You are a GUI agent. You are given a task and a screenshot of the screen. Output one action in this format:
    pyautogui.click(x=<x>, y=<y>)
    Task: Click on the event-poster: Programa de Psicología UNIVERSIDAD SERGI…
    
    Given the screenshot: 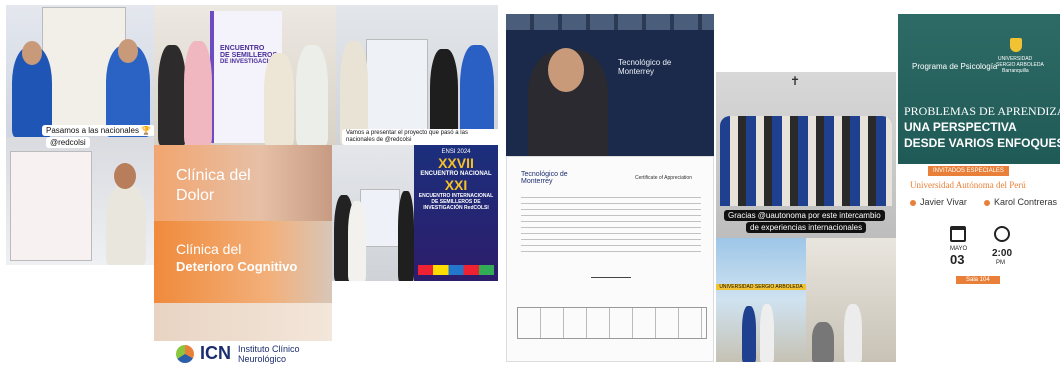 What is the action you would take?
    pyautogui.click(x=979, y=151)
    